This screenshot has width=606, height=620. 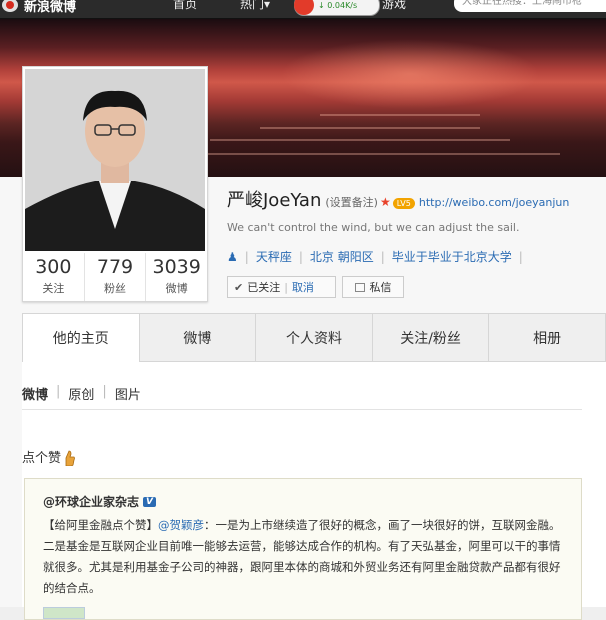 I want to click on avatar-card: 300 关注 779 粉丝 3039 微博, so click(x=115, y=184).